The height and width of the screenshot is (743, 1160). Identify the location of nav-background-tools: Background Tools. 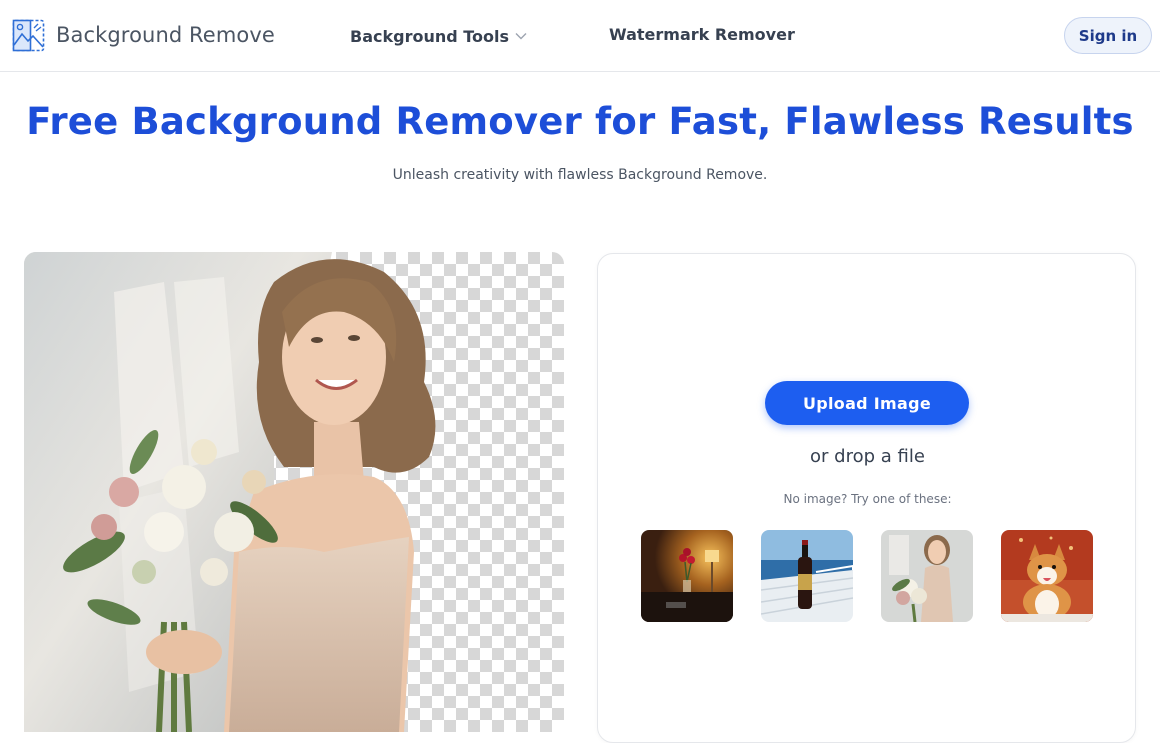
(438, 35).